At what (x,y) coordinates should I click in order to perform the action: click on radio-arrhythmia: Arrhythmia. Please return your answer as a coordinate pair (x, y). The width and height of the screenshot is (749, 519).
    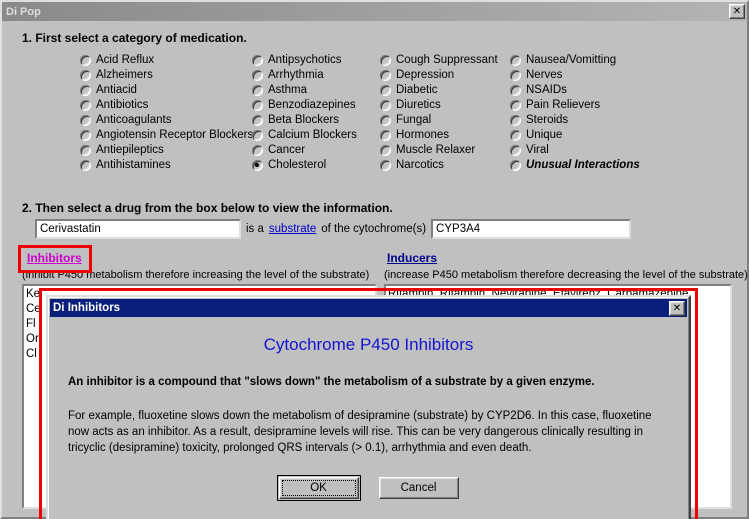
    Looking at the image, I should click on (316, 75).